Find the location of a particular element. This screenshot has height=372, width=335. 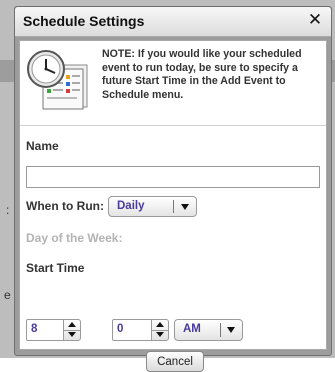

when-to-run-value: Daily is located at coordinates (131, 206).